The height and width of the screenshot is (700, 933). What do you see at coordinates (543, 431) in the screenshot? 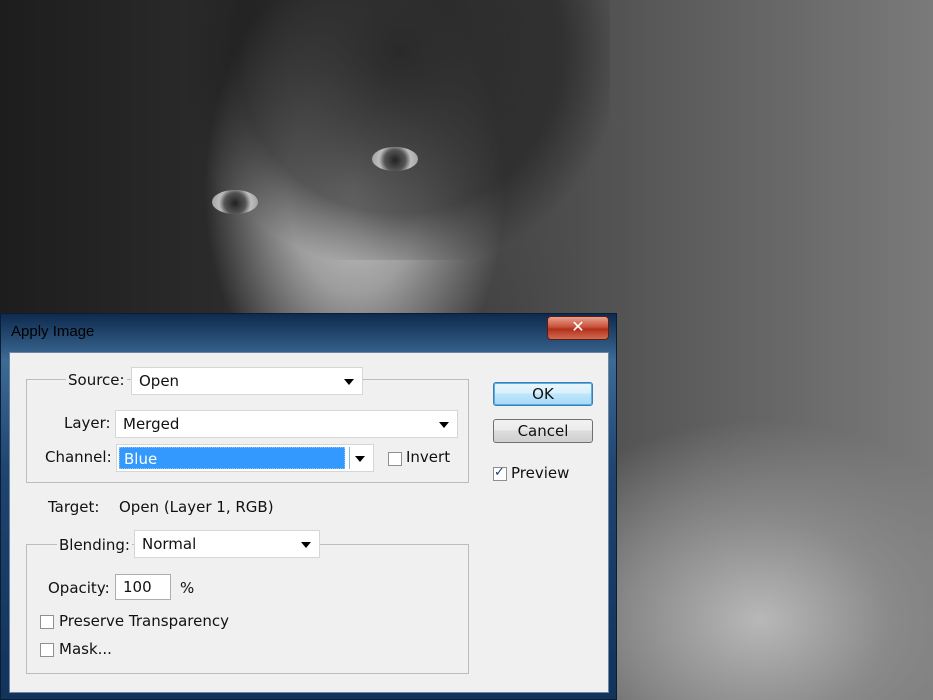
I see `cancel-button: Cancel` at bounding box center [543, 431].